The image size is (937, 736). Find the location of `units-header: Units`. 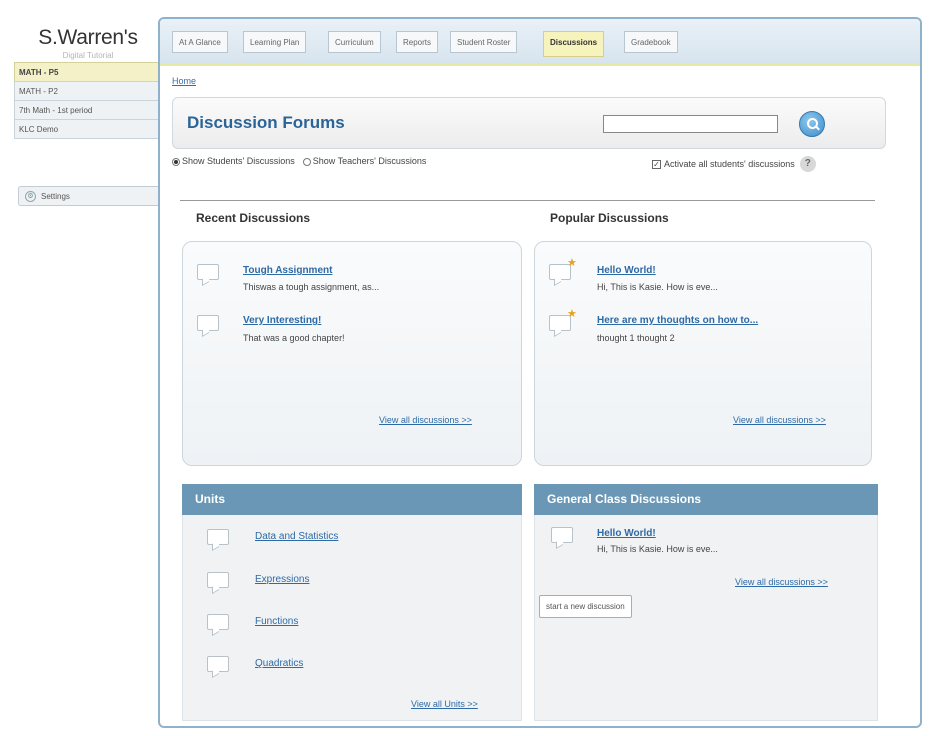

units-header: Units is located at coordinates (352, 499).